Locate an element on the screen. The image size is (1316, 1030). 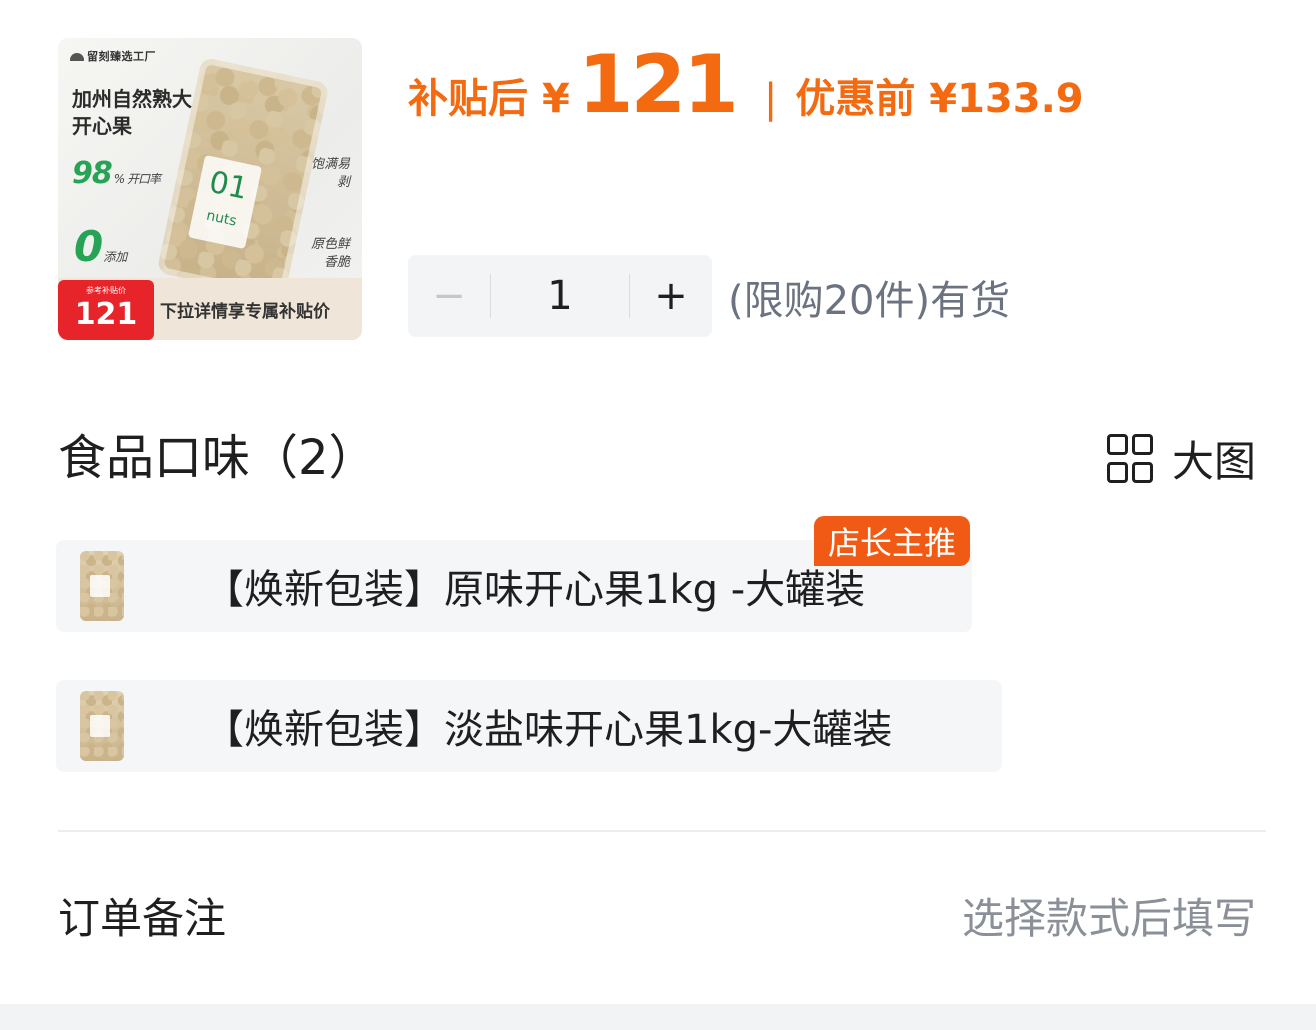
quantity-stepper: − 1 + is located at coordinates (560, 296).